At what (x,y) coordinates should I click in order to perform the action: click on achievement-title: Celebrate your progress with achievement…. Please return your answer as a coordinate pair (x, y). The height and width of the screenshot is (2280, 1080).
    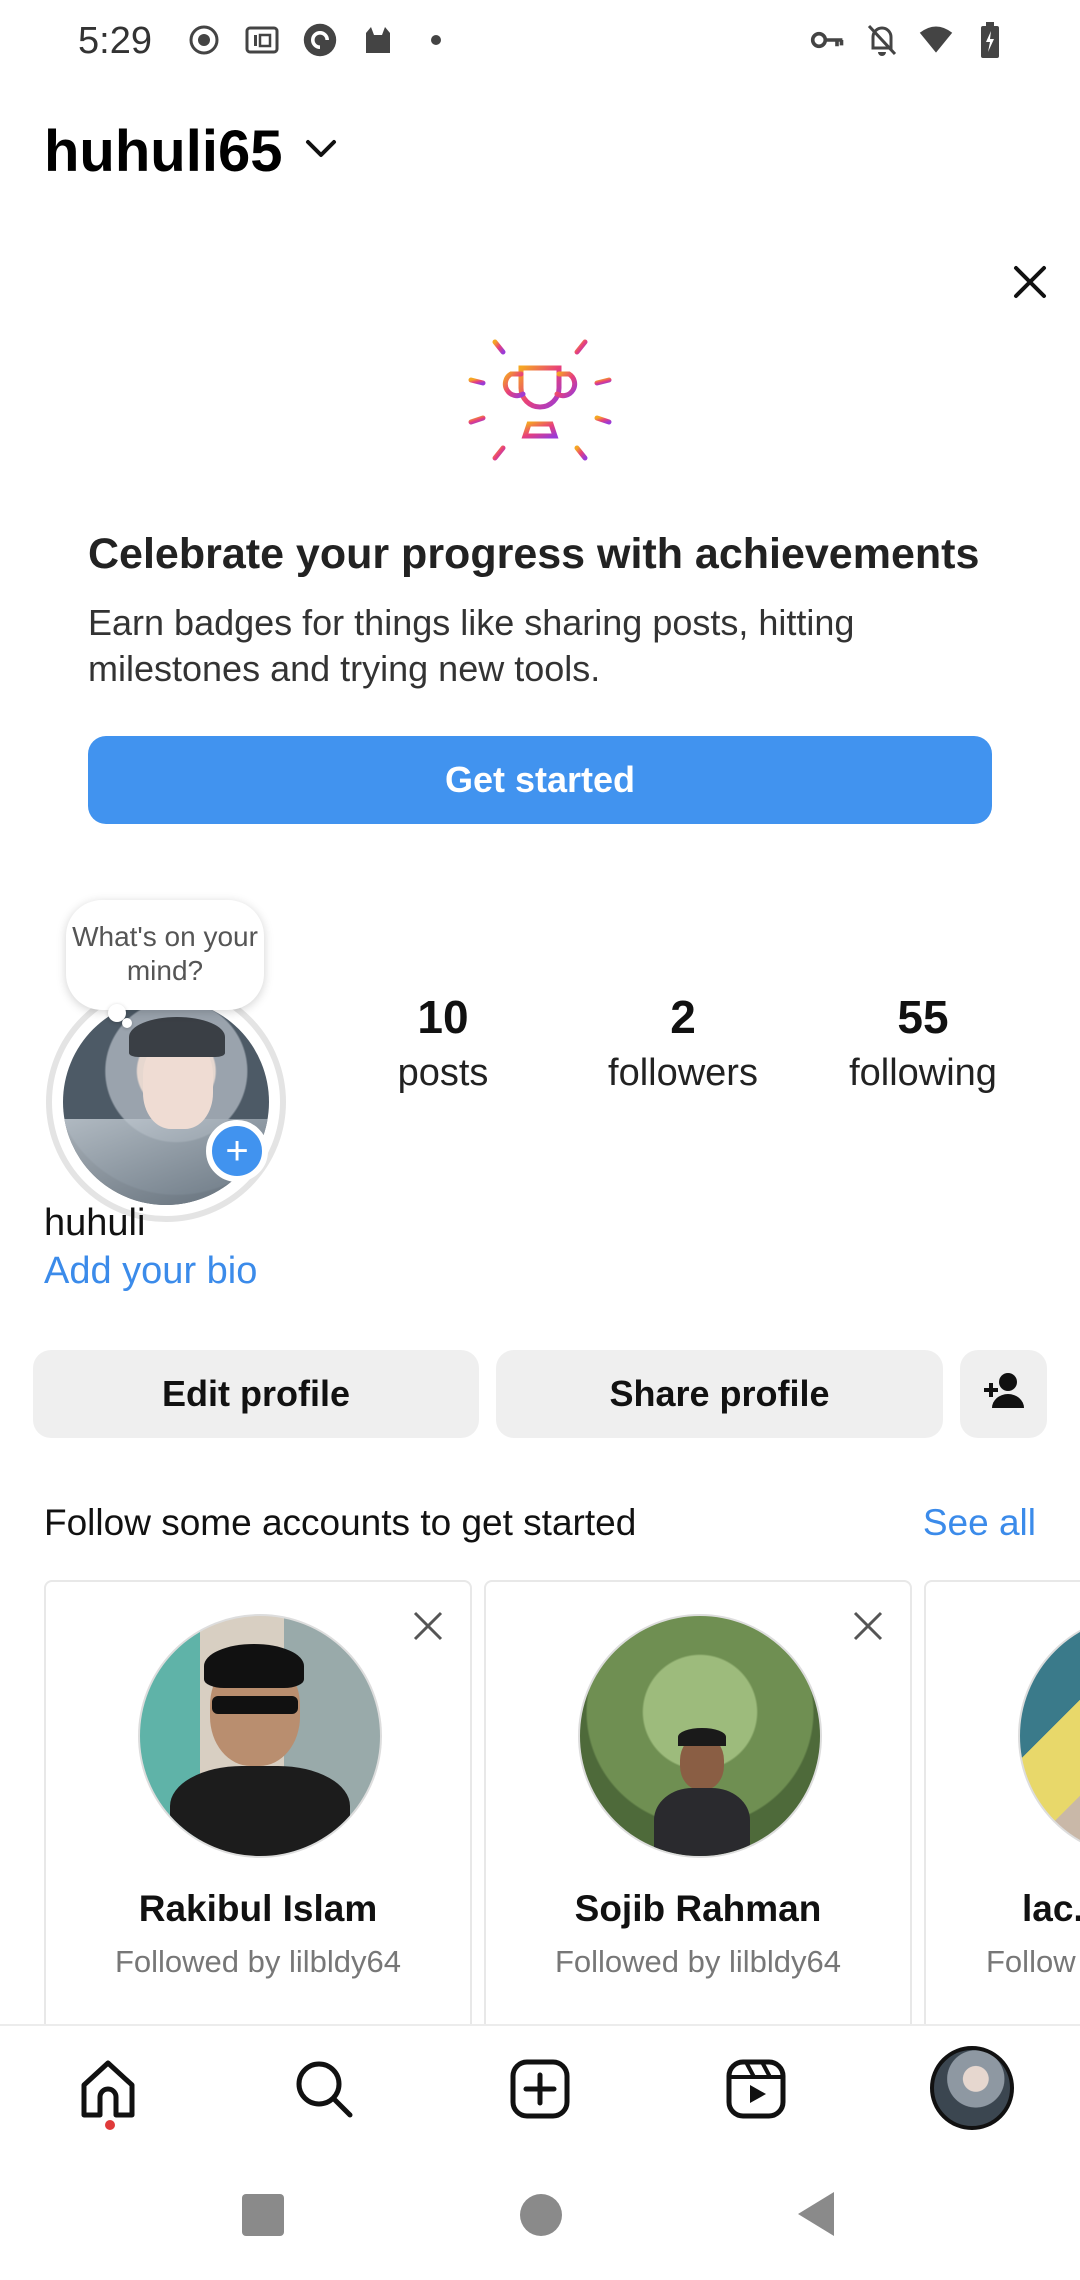
    Looking at the image, I should click on (534, 554).